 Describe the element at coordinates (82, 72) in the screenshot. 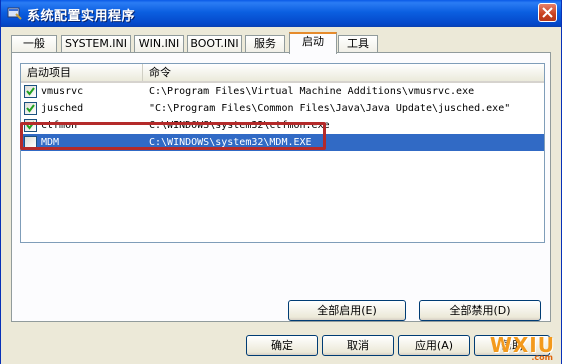

I see `column-header-item: 启动项目` at that location.